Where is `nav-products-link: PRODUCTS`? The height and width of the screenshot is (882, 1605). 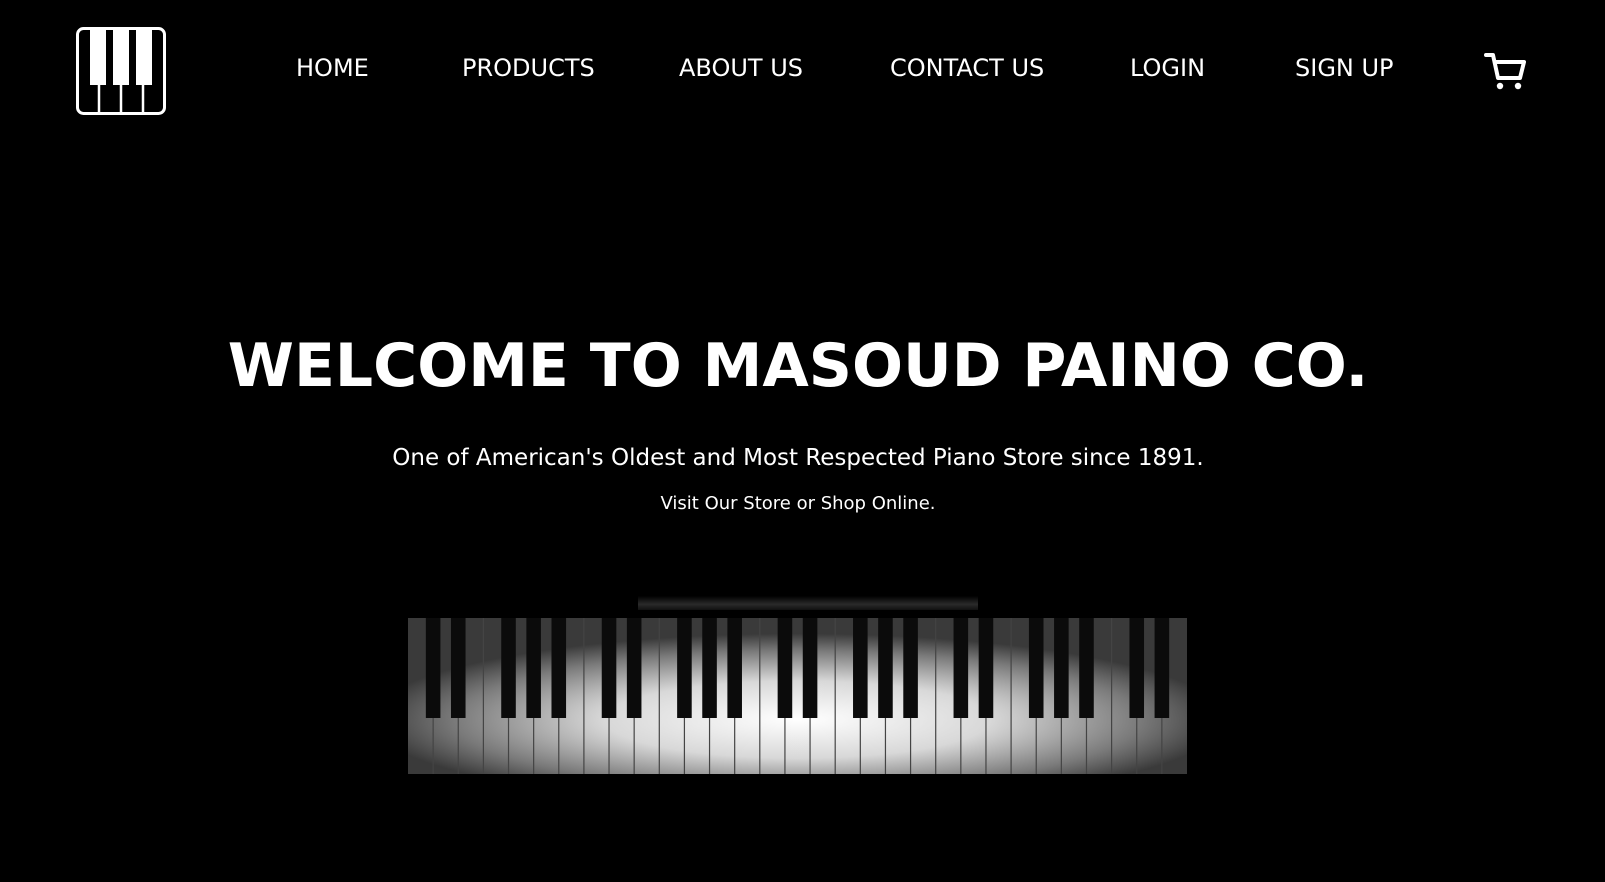 nav-products-link: PRODUCTS is located at coordinates (528, 68).